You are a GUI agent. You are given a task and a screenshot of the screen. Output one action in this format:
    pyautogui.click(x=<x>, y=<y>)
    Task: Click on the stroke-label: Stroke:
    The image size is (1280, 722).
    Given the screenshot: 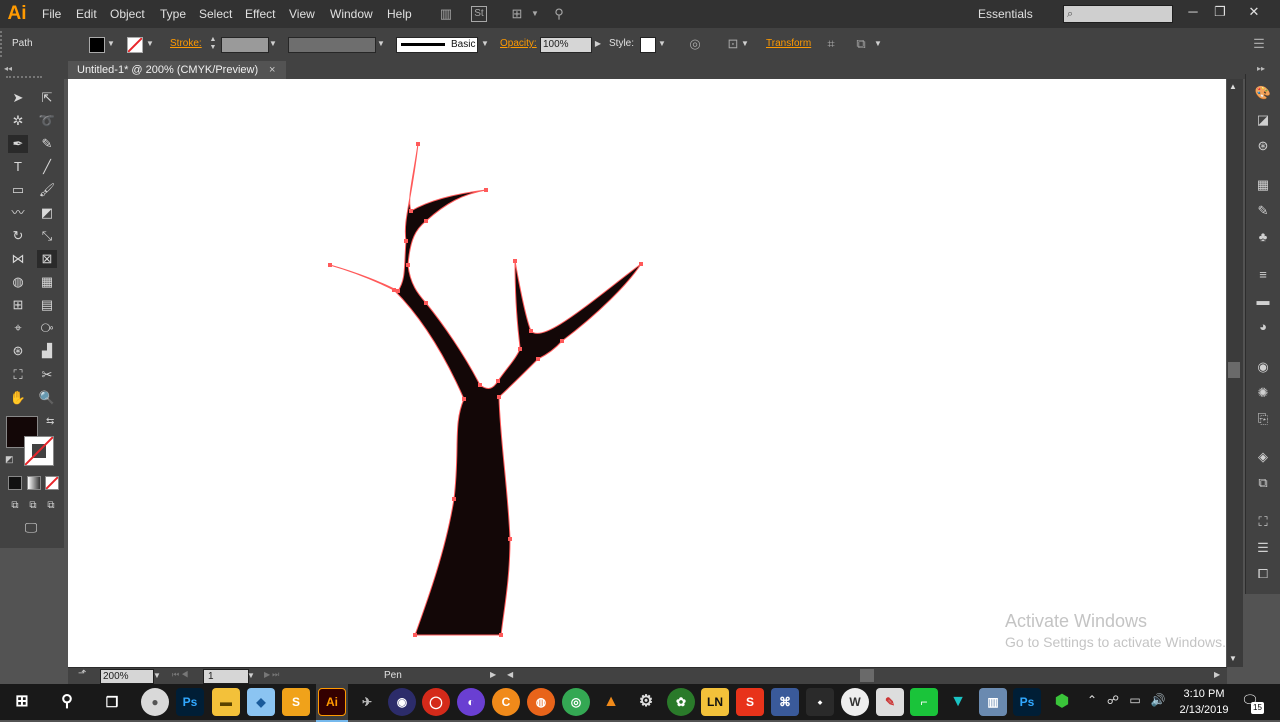 What is the action you would take?
    pyautogui.click(x=186, y=44)
    